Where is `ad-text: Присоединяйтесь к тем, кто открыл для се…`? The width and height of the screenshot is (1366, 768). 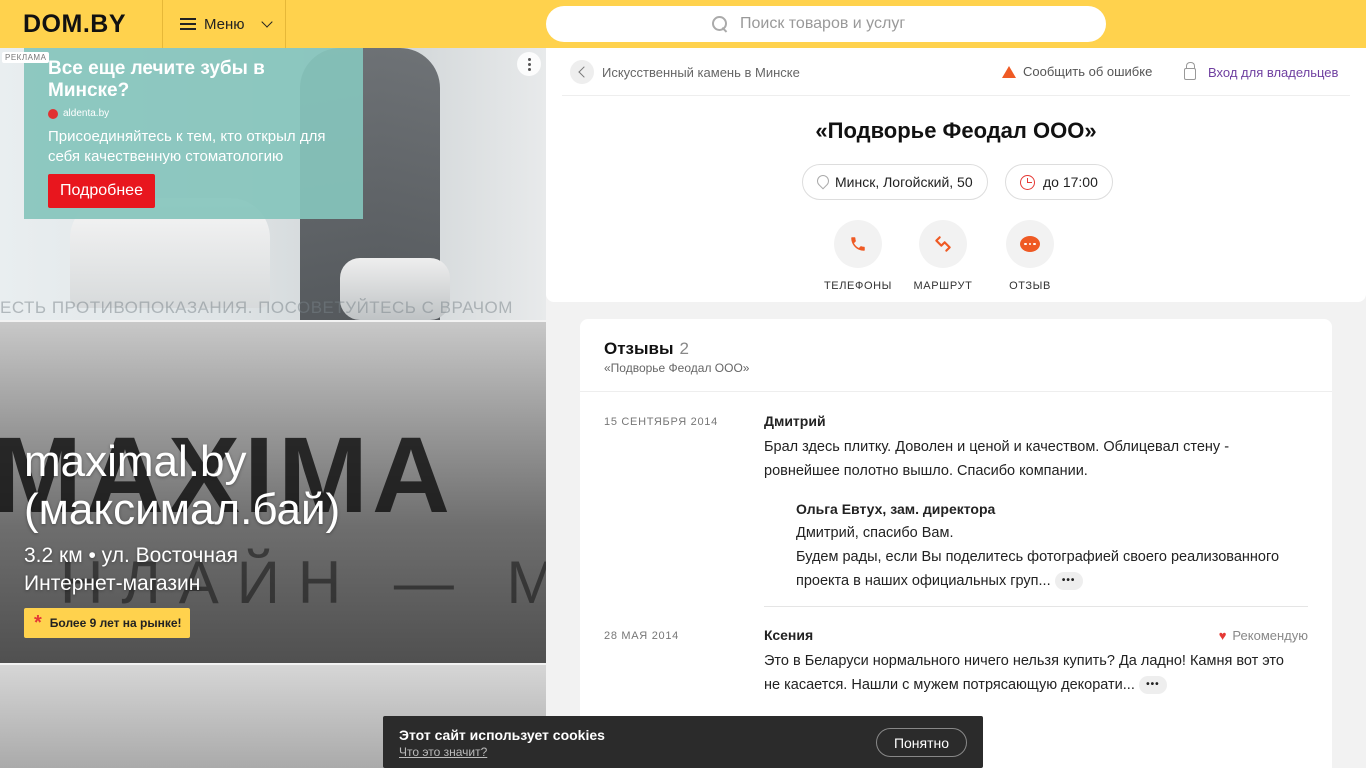
ad-text: Присоединяйтесь к тем, кто открыл для се… is located at coordinates (187, 146).